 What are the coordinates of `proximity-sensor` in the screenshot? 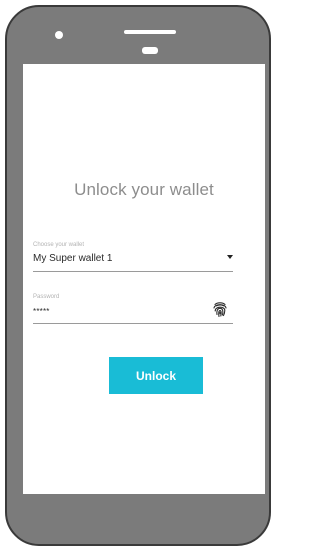 It's located at (150, 50).